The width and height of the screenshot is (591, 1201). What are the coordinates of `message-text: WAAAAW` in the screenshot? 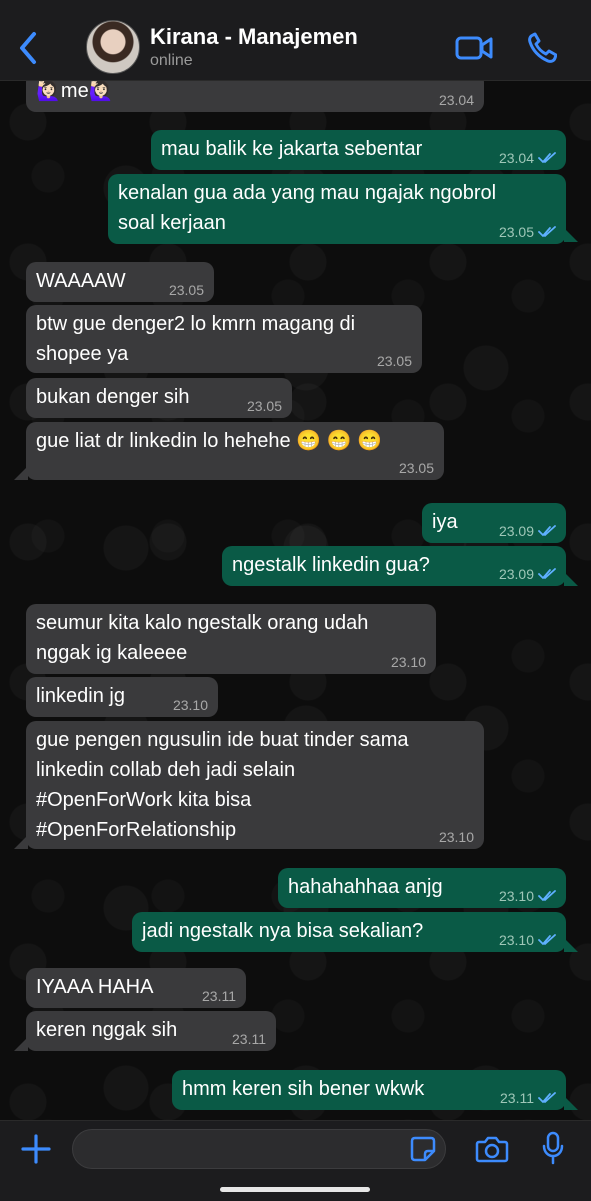 It's located at (81, 281).